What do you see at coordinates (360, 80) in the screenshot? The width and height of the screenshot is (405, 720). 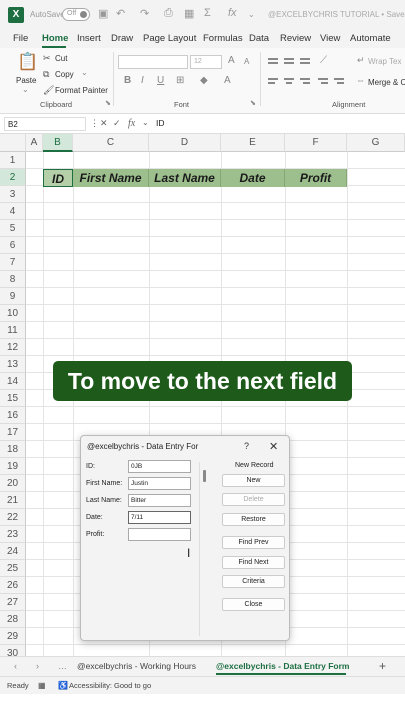 I see `merge-icon: ⇔` at bounding box center [360, 80].